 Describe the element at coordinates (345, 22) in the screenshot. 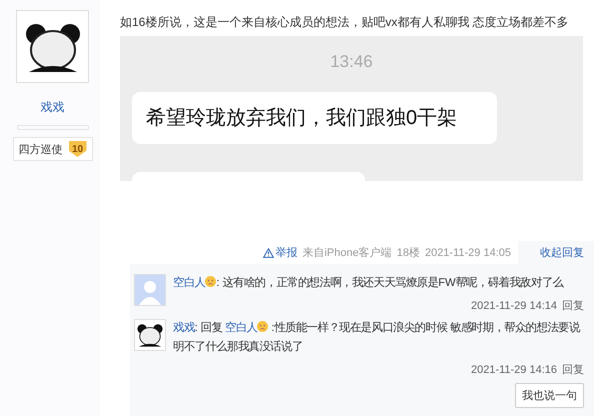

I see `post-text: 如16楼所说，这是一个来自核心成员的想法，贴吧vx都有人私聊我 态度立场都差不多` at that location.